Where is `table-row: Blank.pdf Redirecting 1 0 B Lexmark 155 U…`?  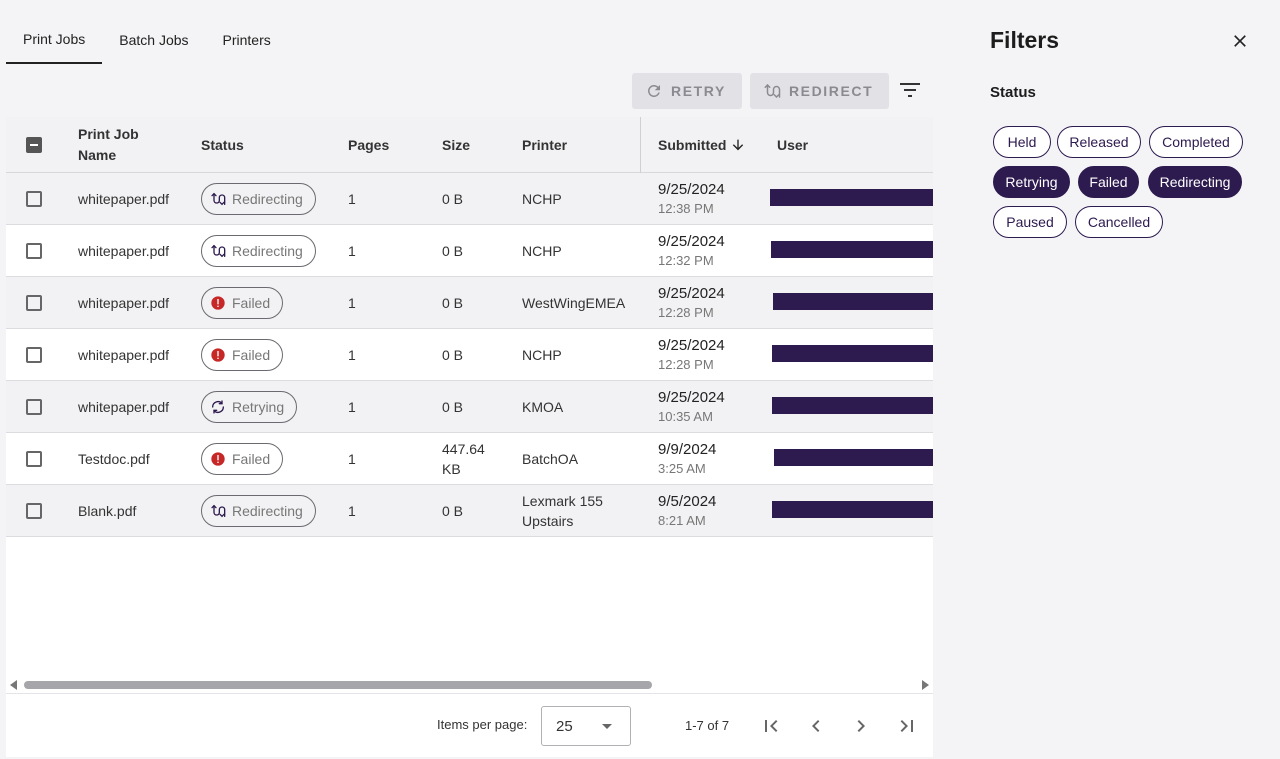 table-row: Blank.pdf Redirecting 1 0 B Lexmark 155 U… is located at coordinates (469, 511).